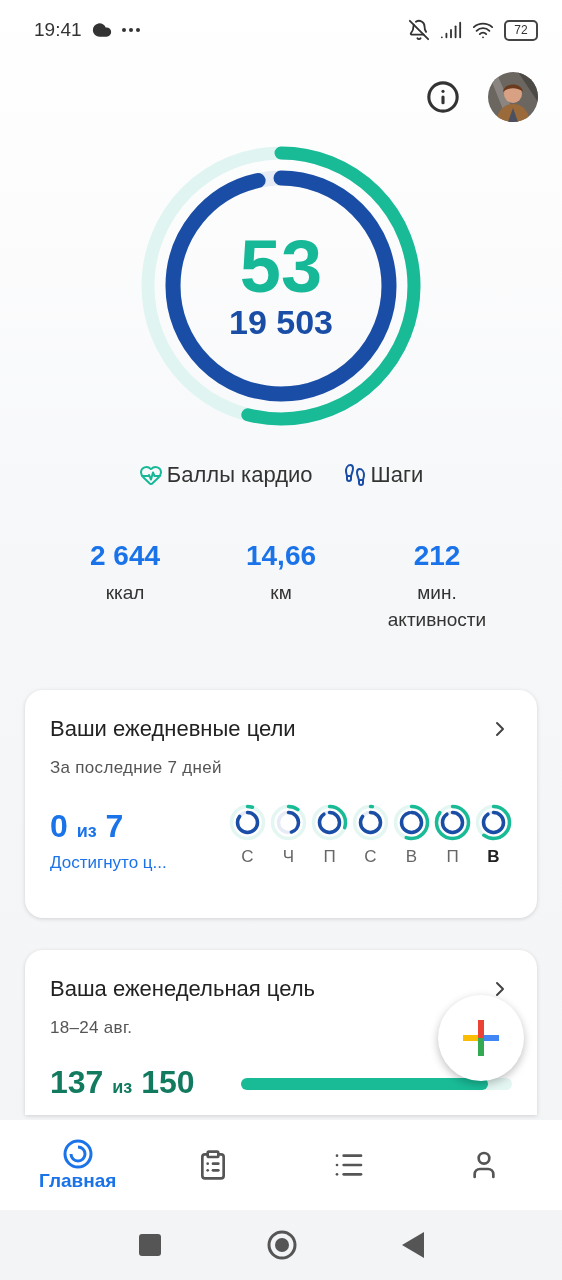  What do you see at coordinates (397, 475) in the screenshot?
I see `legend-label: Шаги` at bounding box center [397, 475].